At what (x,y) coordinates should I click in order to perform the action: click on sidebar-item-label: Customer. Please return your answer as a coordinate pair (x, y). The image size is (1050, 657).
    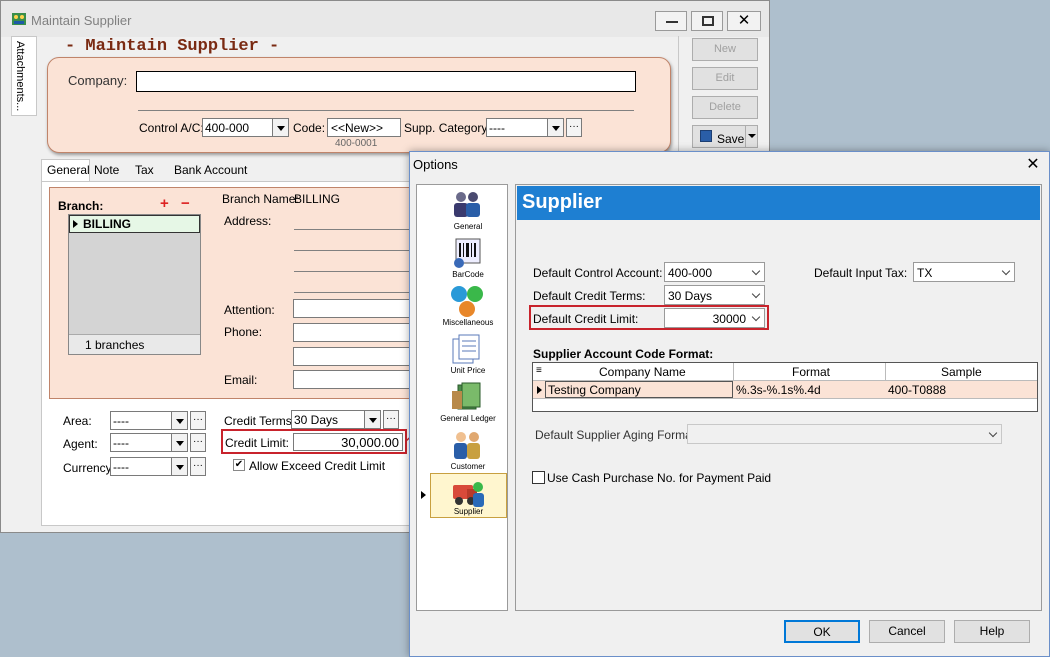
    Looking at the image, I should click on (468, 466).